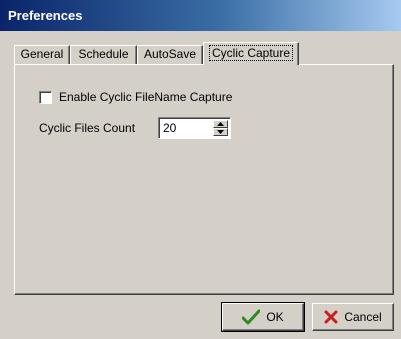  I want to click on checkmark-icon, so click(251, 317).